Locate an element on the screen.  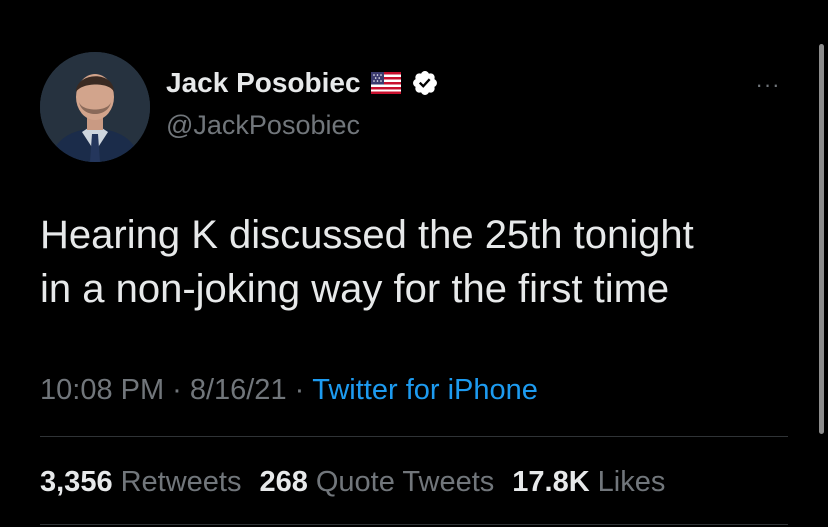
tweet-text-line: Hearing K discussed the 25th tonight is located at coordinates (367, 235).